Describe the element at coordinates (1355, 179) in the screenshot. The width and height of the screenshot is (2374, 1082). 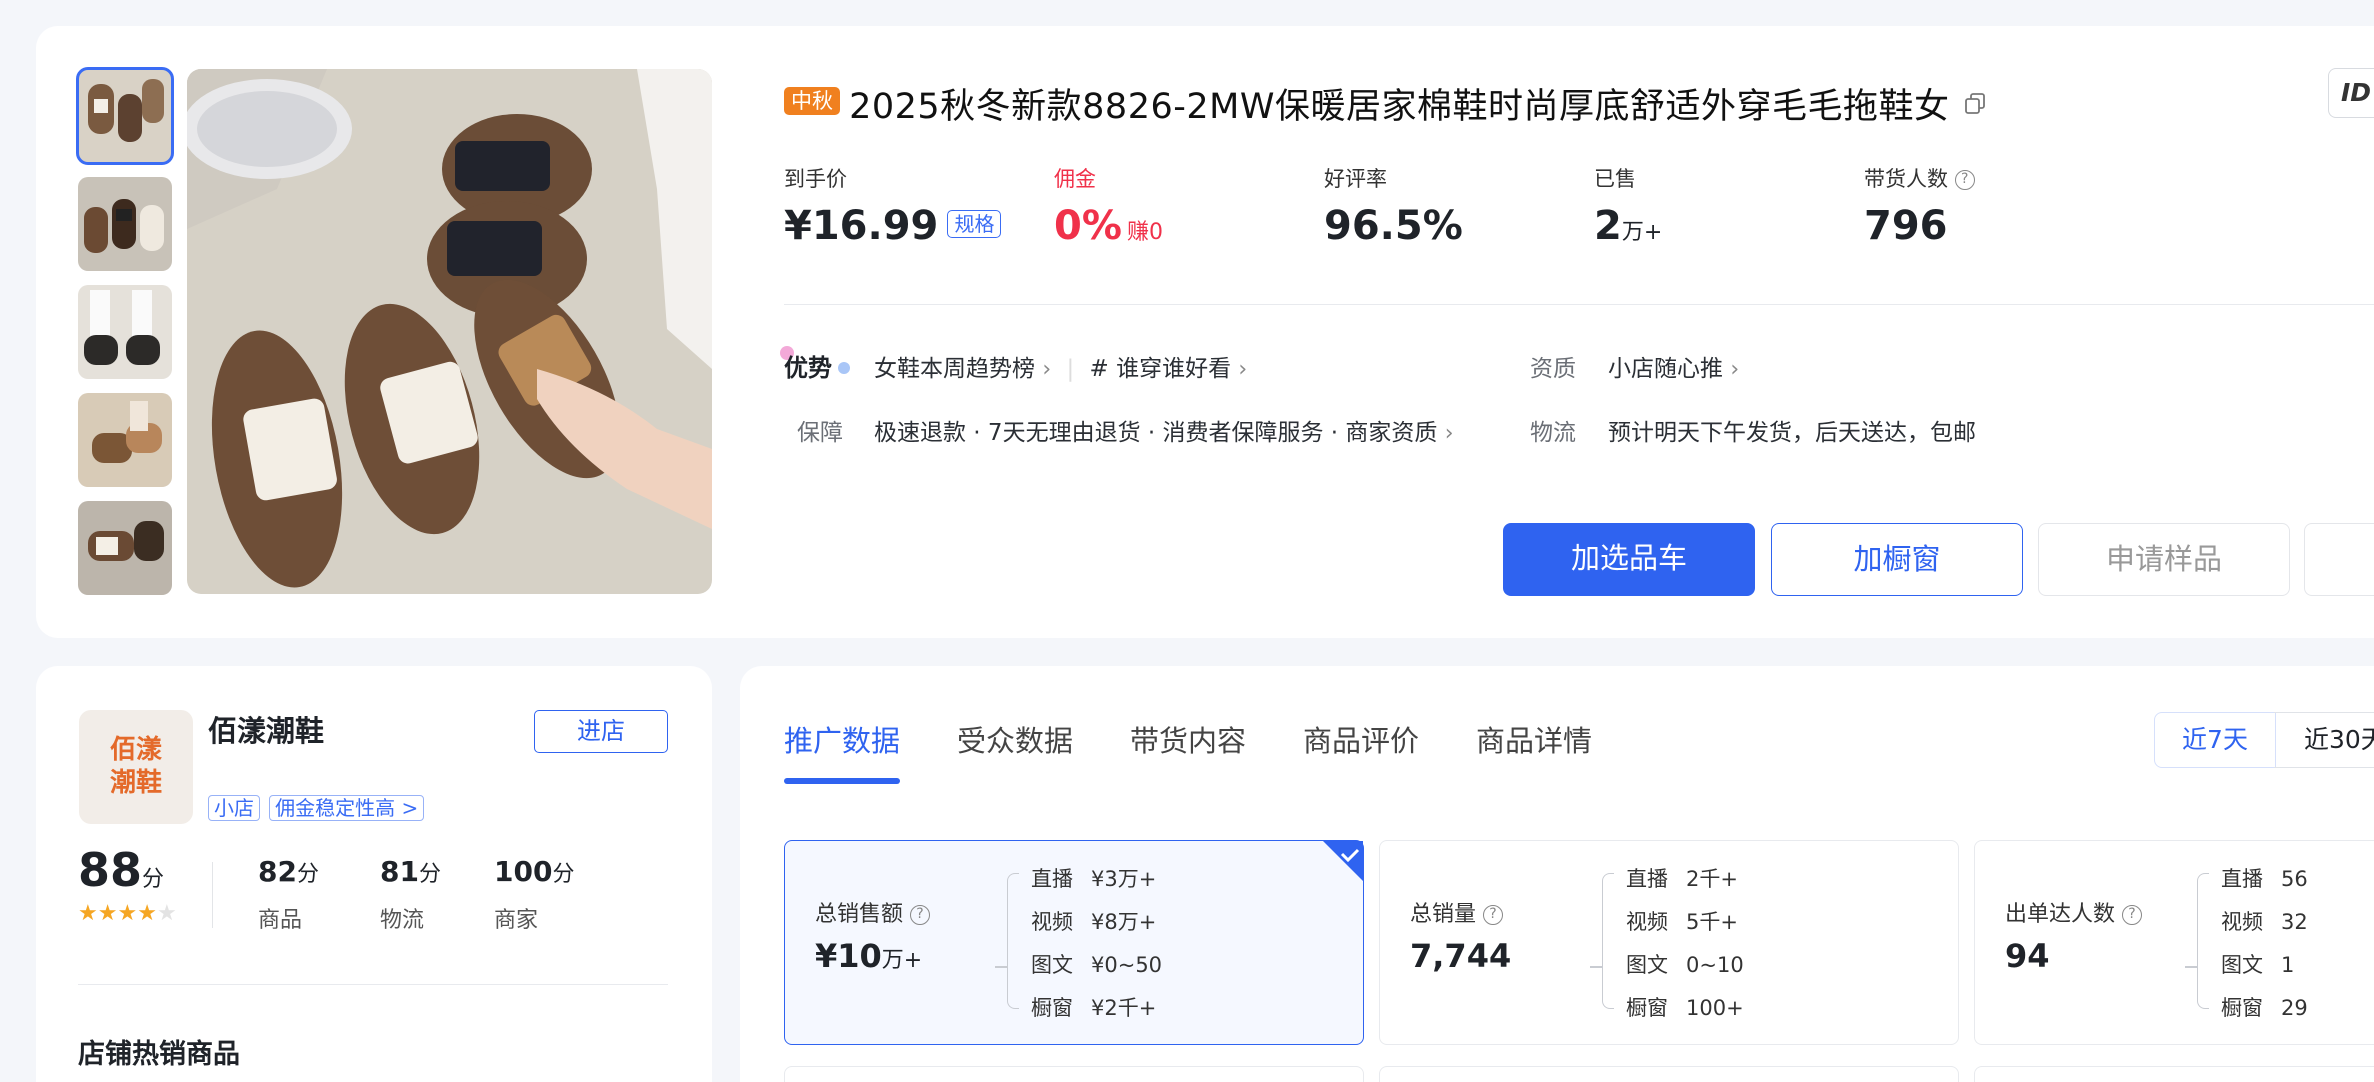
I see `rating-label: 好评率` at that location.